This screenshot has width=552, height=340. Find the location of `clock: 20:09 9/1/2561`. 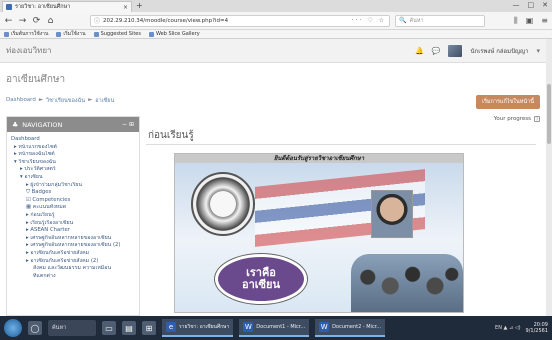

clock: 20:09 9/1/2561 is located at coordinates (537, 328).